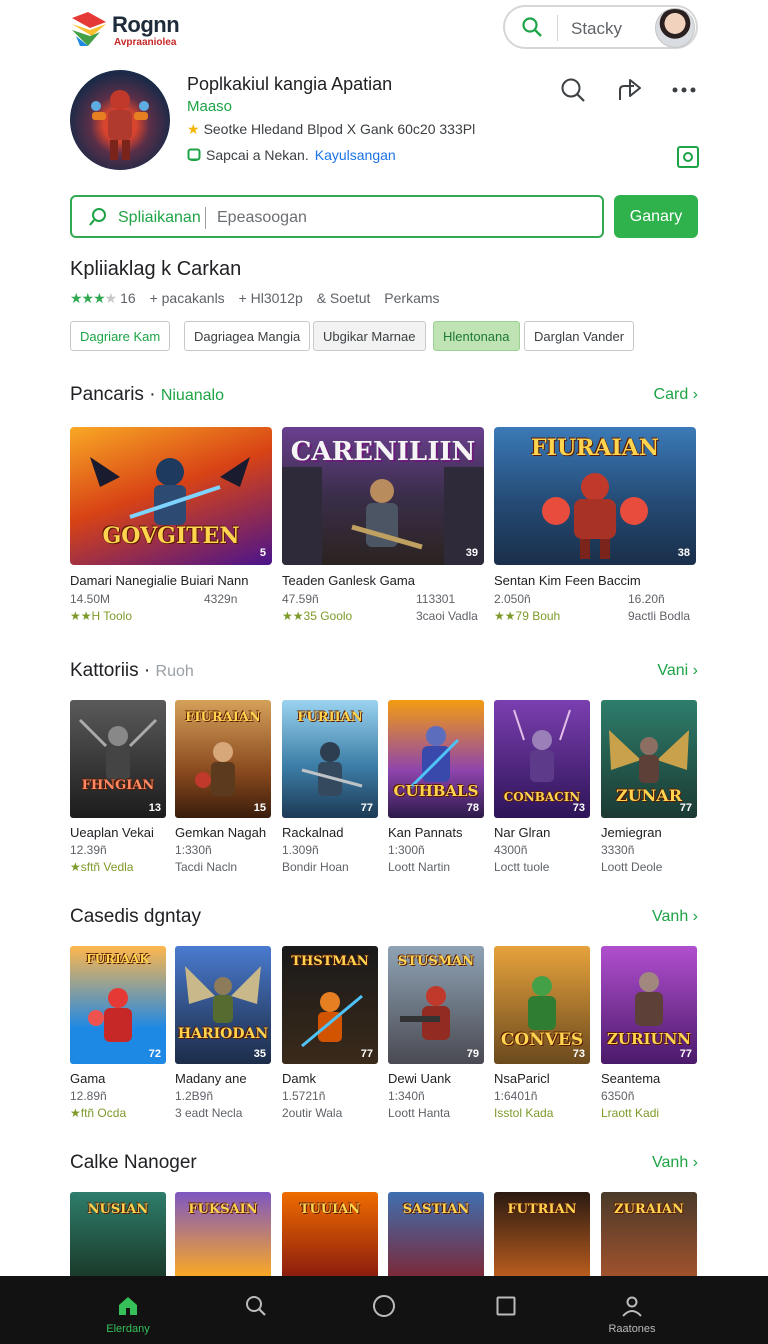  I want to click on chip: Dagriare Kam, so click(120, 336).